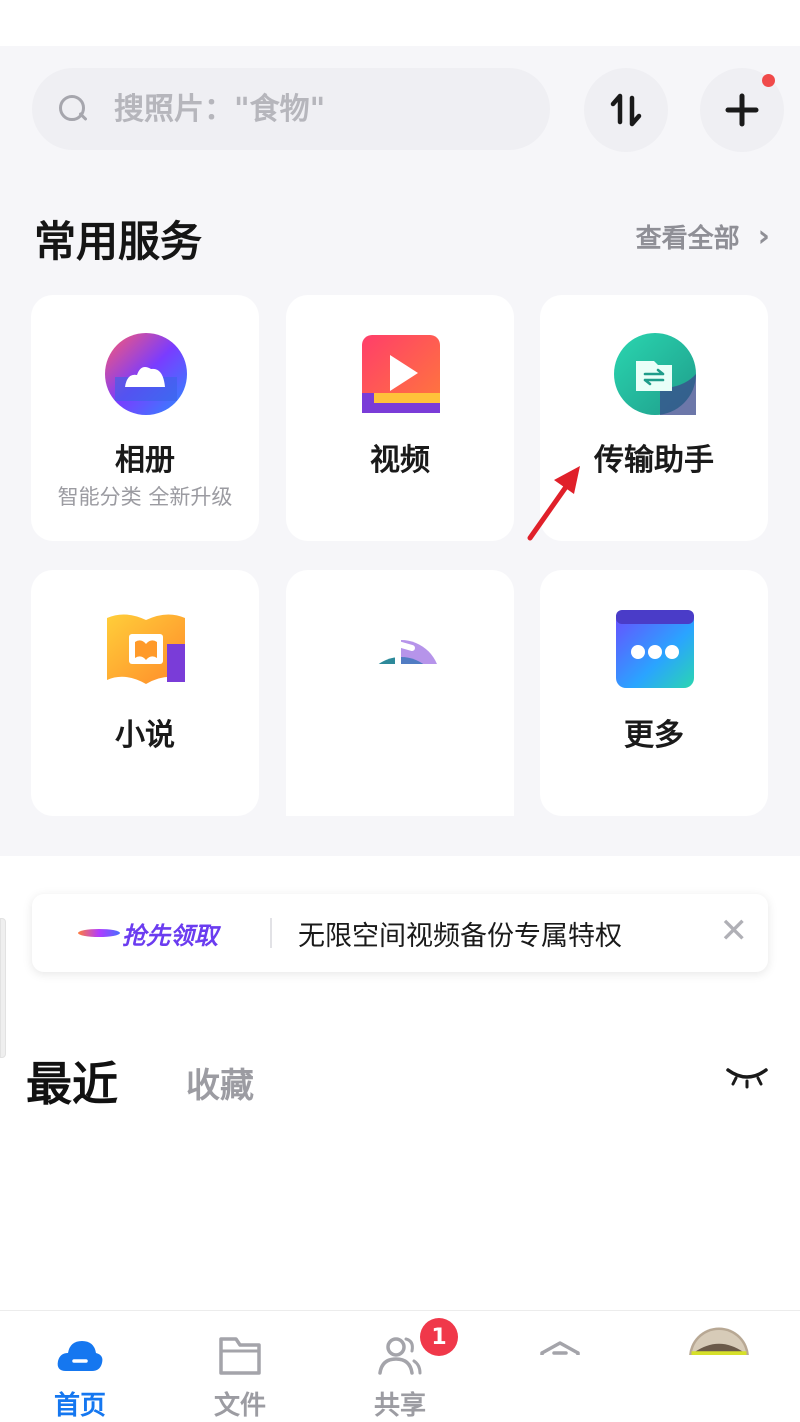 The width and height of the screenshot is (800, 1422). What do you see at coordinates (654, 693) in the screenshot?
I see `service-card-more: 更多` at bounding box center [654, 693].